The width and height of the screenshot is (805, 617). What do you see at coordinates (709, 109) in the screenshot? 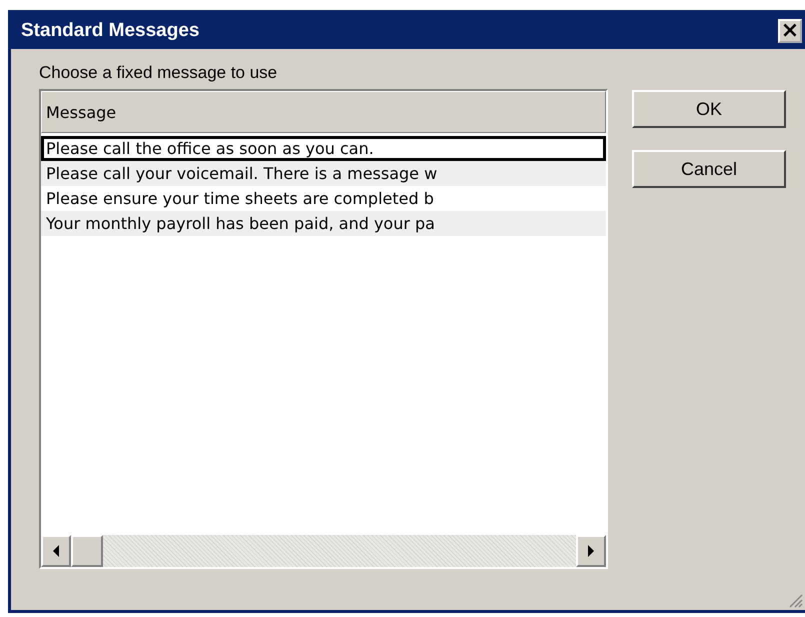
I see `dialog-button: OK` at bounding box center [709, 109].